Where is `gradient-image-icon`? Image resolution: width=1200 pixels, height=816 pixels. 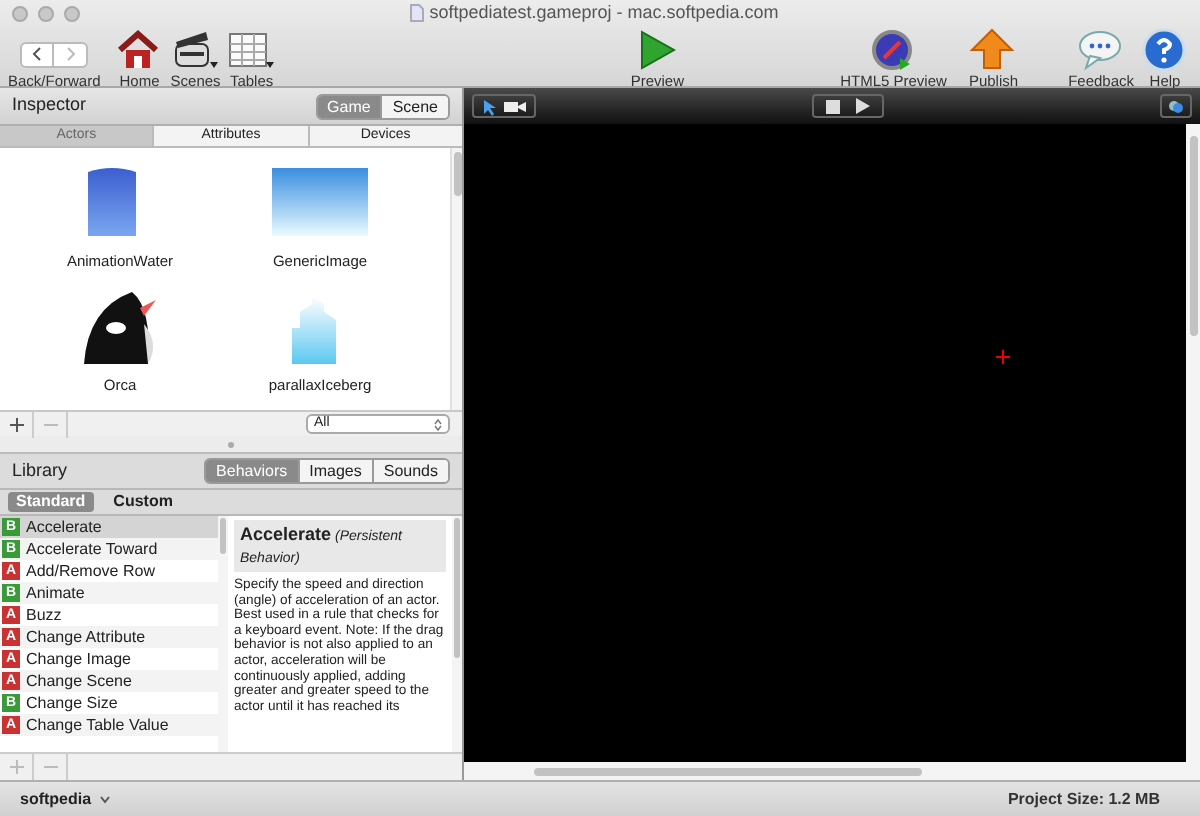
gradient-image-icon is located at coordinates (320, 202).